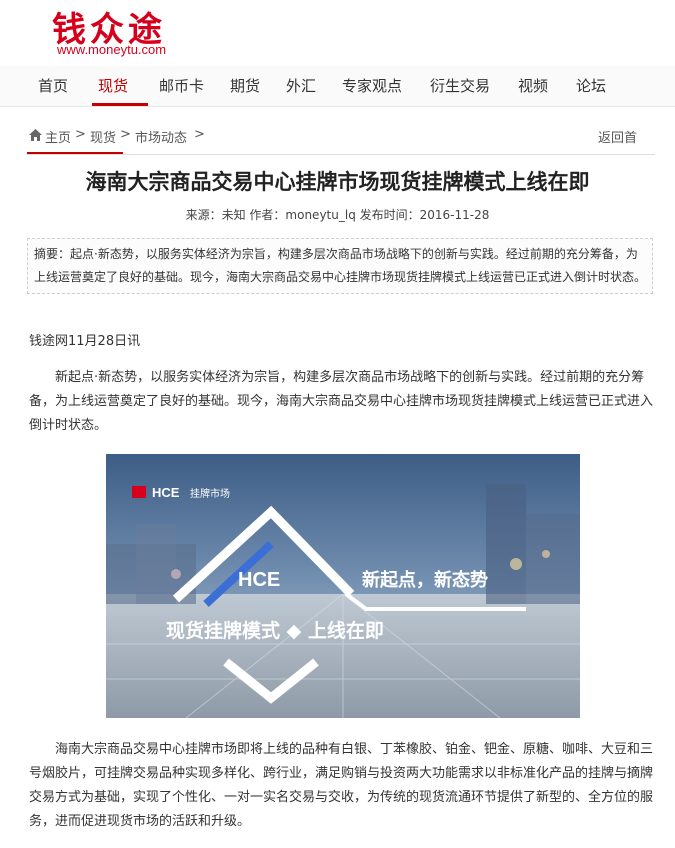 The height and width of the screenshot is (848, 675). I want to click on banner-brand-sub: 挂牌市场, so click(210, 493).